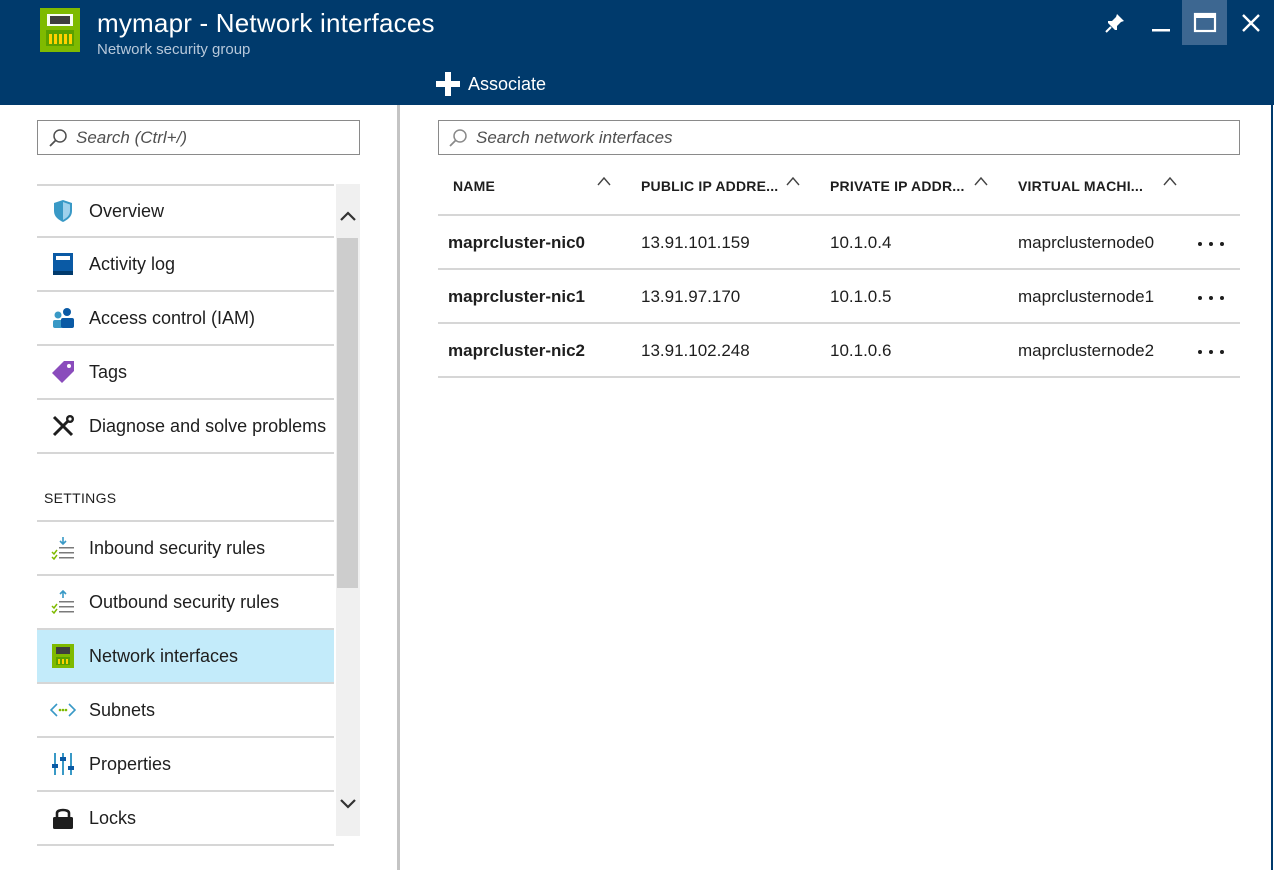  What do you see at coordinates (80, 498) in the screenshot?
I see `settings-header-label: SETTINGS` at bounding box center [80, 498].